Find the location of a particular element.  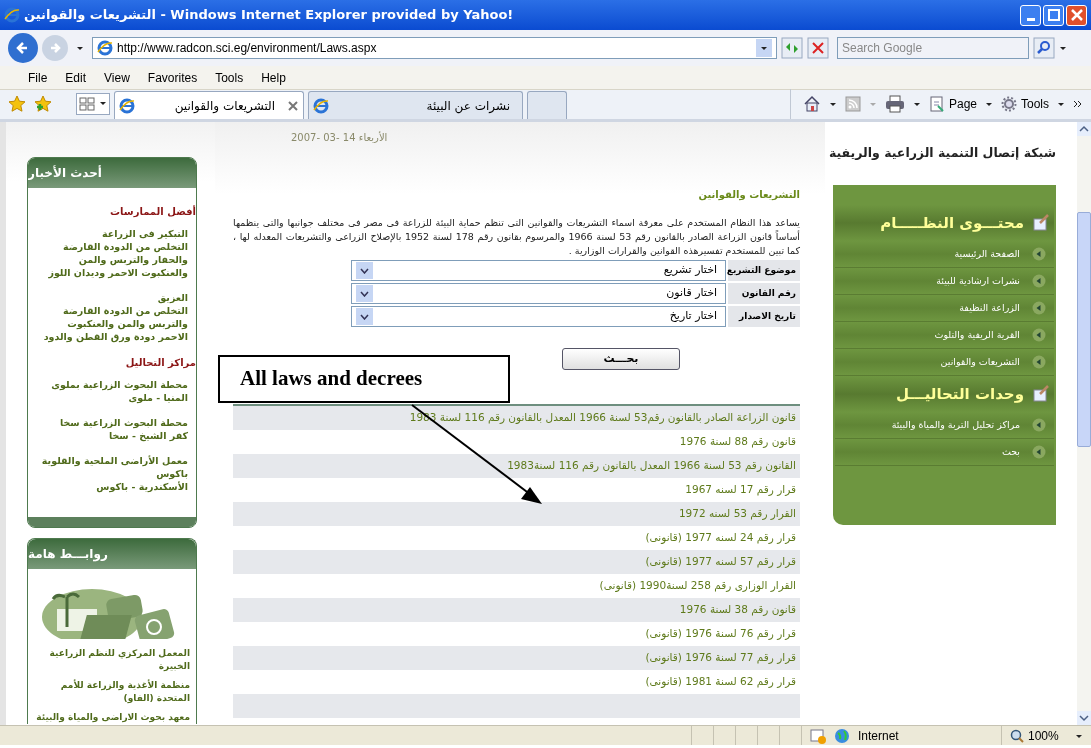

star-icon is located at coordinates (17, 104).